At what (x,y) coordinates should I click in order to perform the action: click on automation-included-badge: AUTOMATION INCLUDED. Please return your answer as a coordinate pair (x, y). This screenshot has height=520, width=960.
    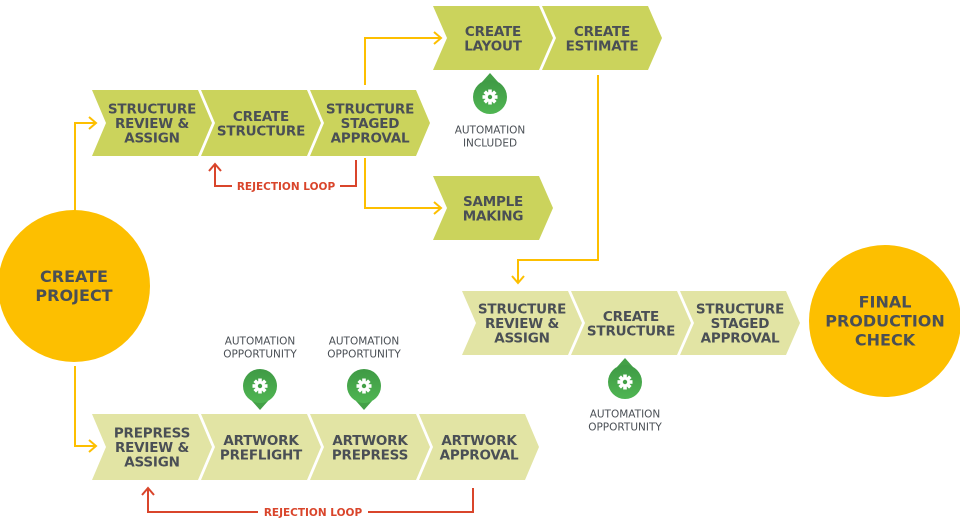
    Looking at the image, I should click on (490, 111).